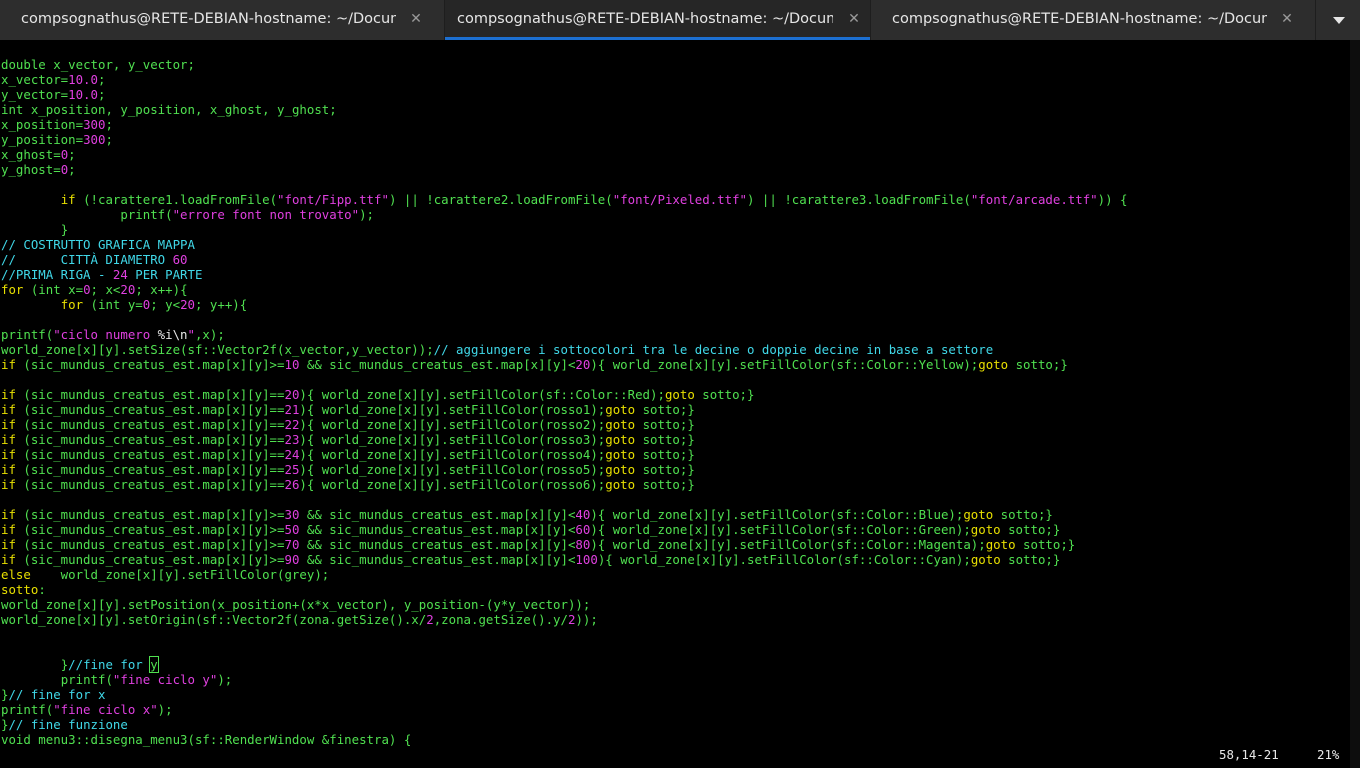 Image resolution: width=1360 pixels, height=768 pixels. Describe the element at coordinates (266, 214) in the screenshot. I see `code-token: "errore font non trovato"` at that location.